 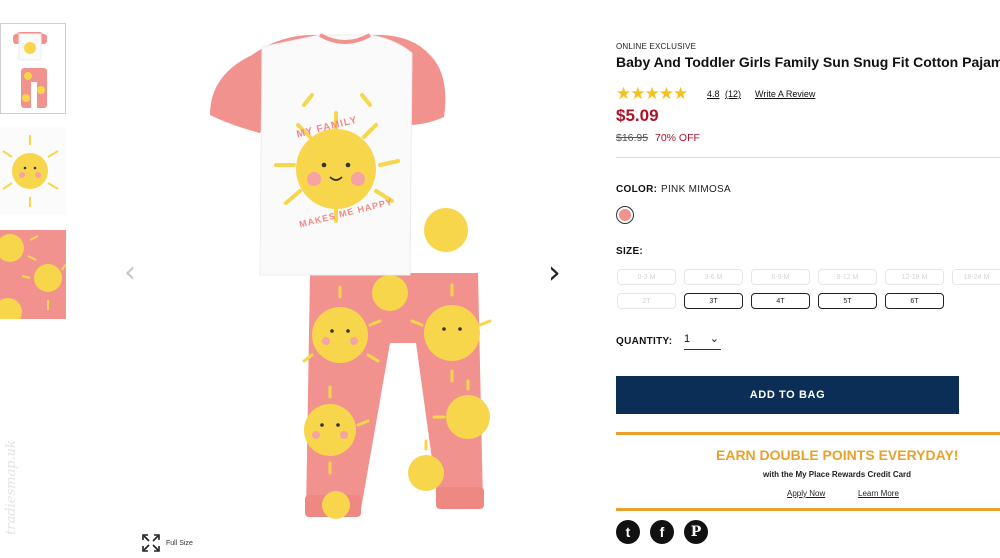 What do you see at coordinates (787, 395) in the screenshot?
I see `add-to-bag-button: ADD TO BAG` at bounding box center [787, 395].